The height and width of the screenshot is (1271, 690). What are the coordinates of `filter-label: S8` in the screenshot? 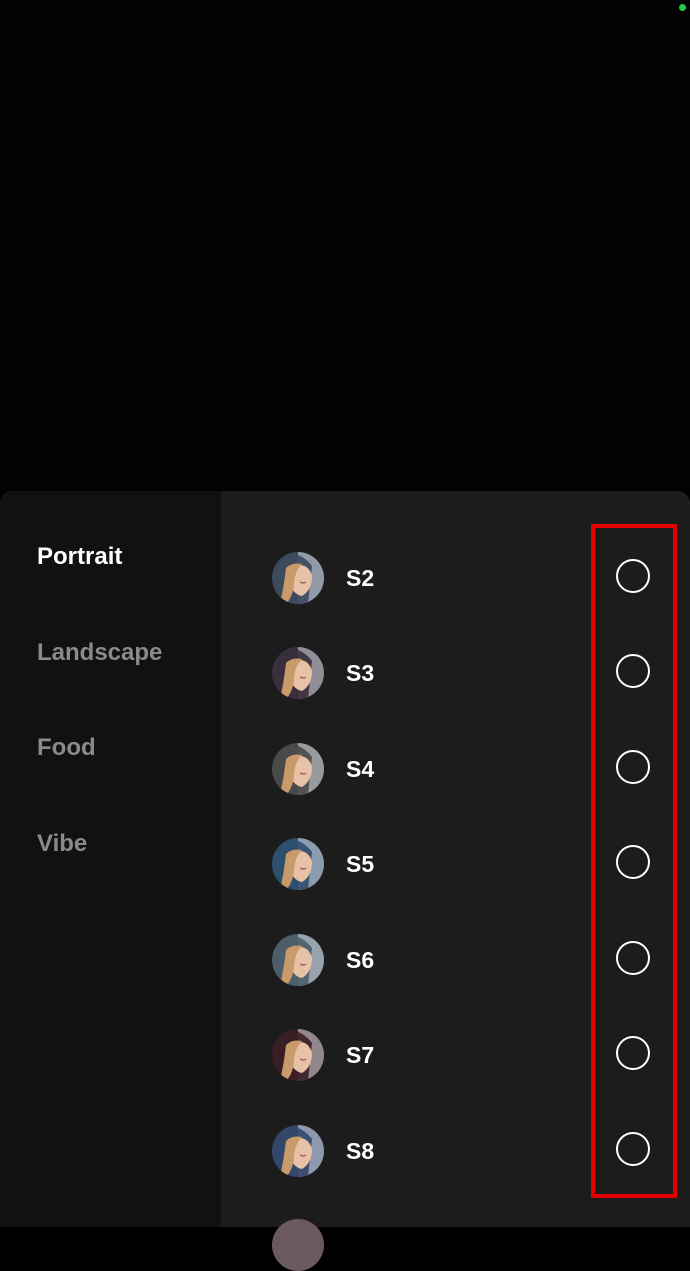 It's located at (360, 1151).